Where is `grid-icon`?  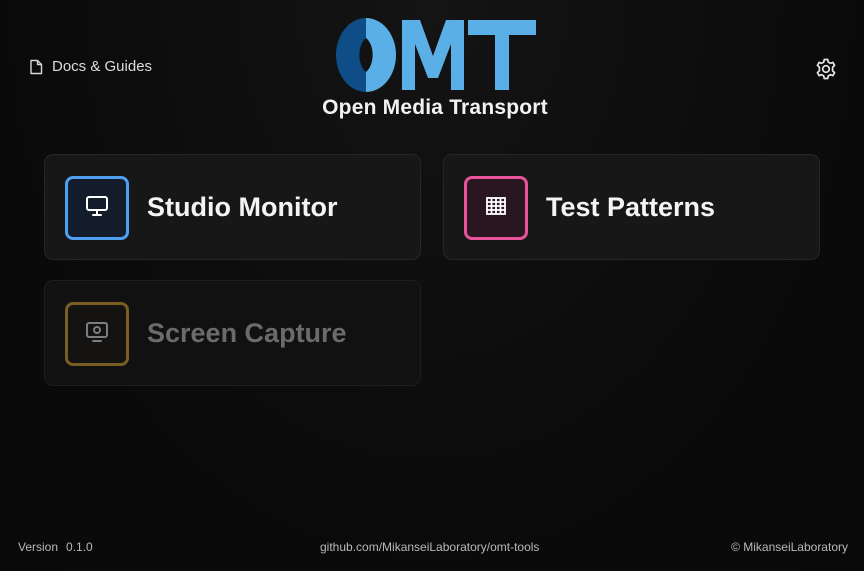
grid-icon is located at coordinates (496, 208).